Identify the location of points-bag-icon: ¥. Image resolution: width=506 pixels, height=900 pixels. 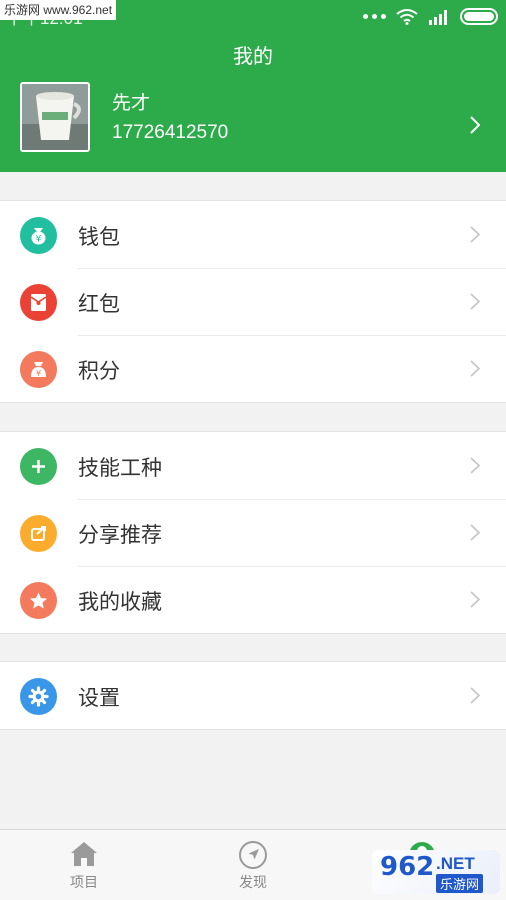
(38, 369).